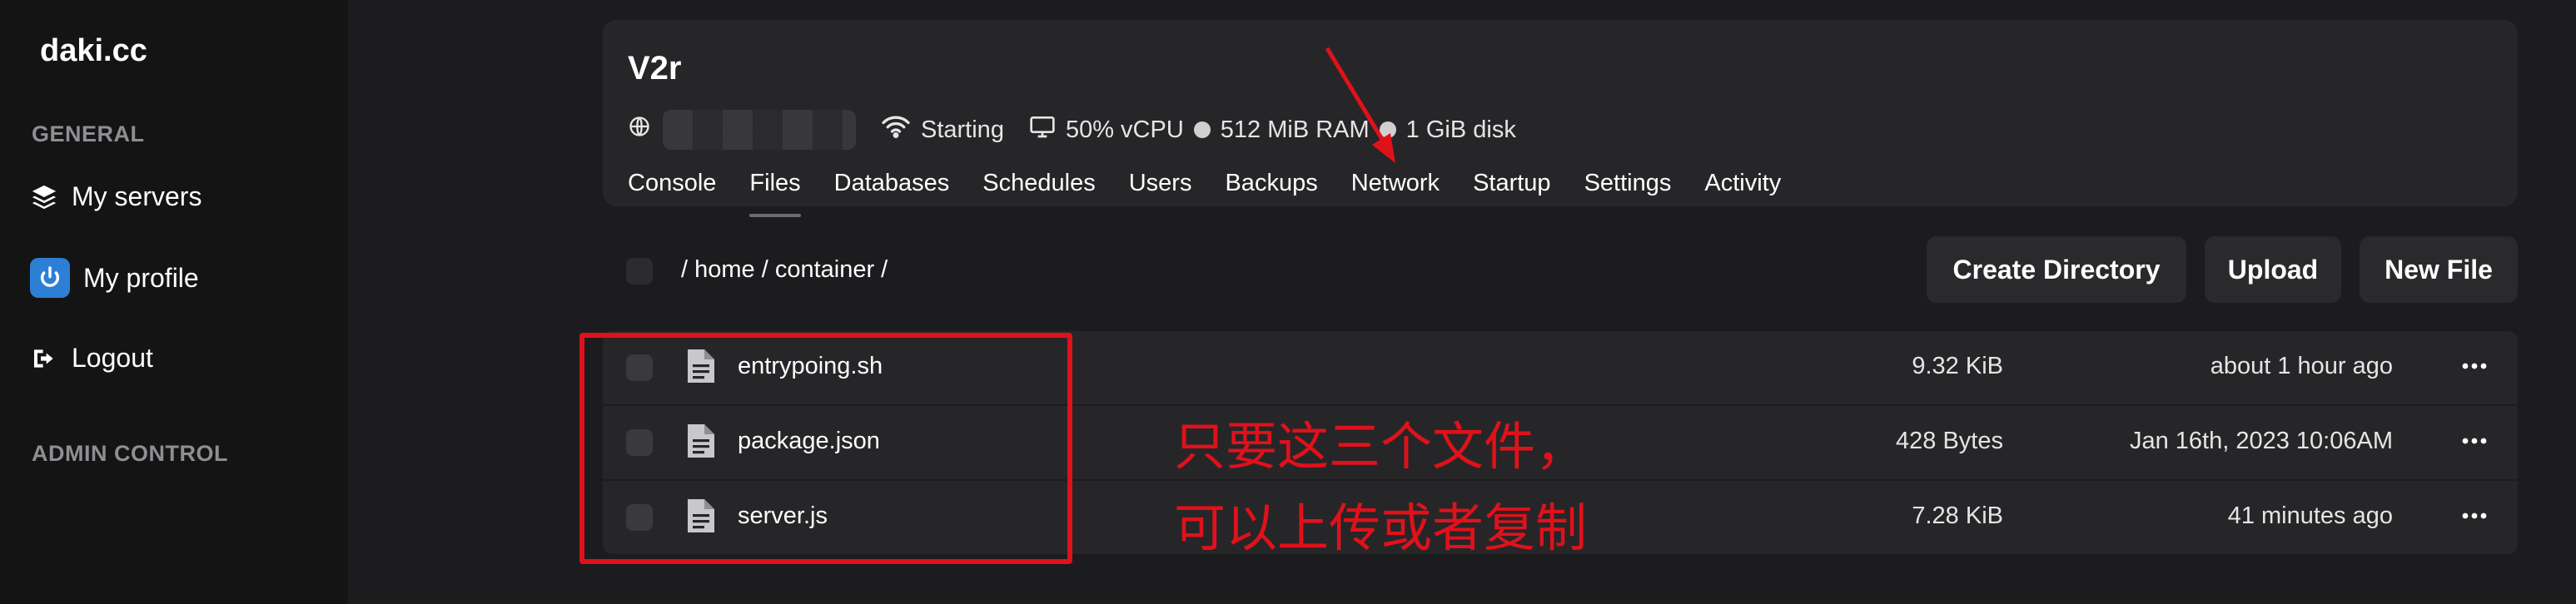  What do you see at coordinates (1460, 129) in the screenshot?
I see `disk-value: 1 GiB disk` at bounding box center [1460, 129].